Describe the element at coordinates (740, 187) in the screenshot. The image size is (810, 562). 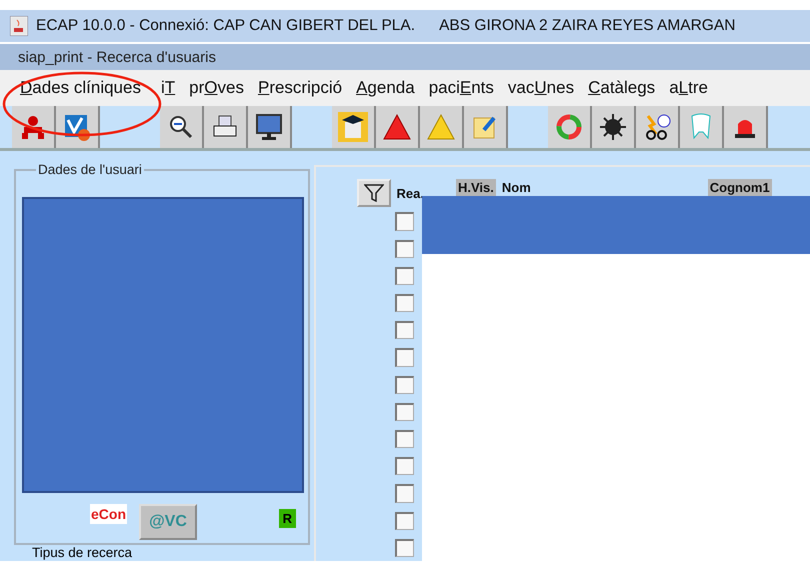
I see `column-header: Cognom1` at that location.